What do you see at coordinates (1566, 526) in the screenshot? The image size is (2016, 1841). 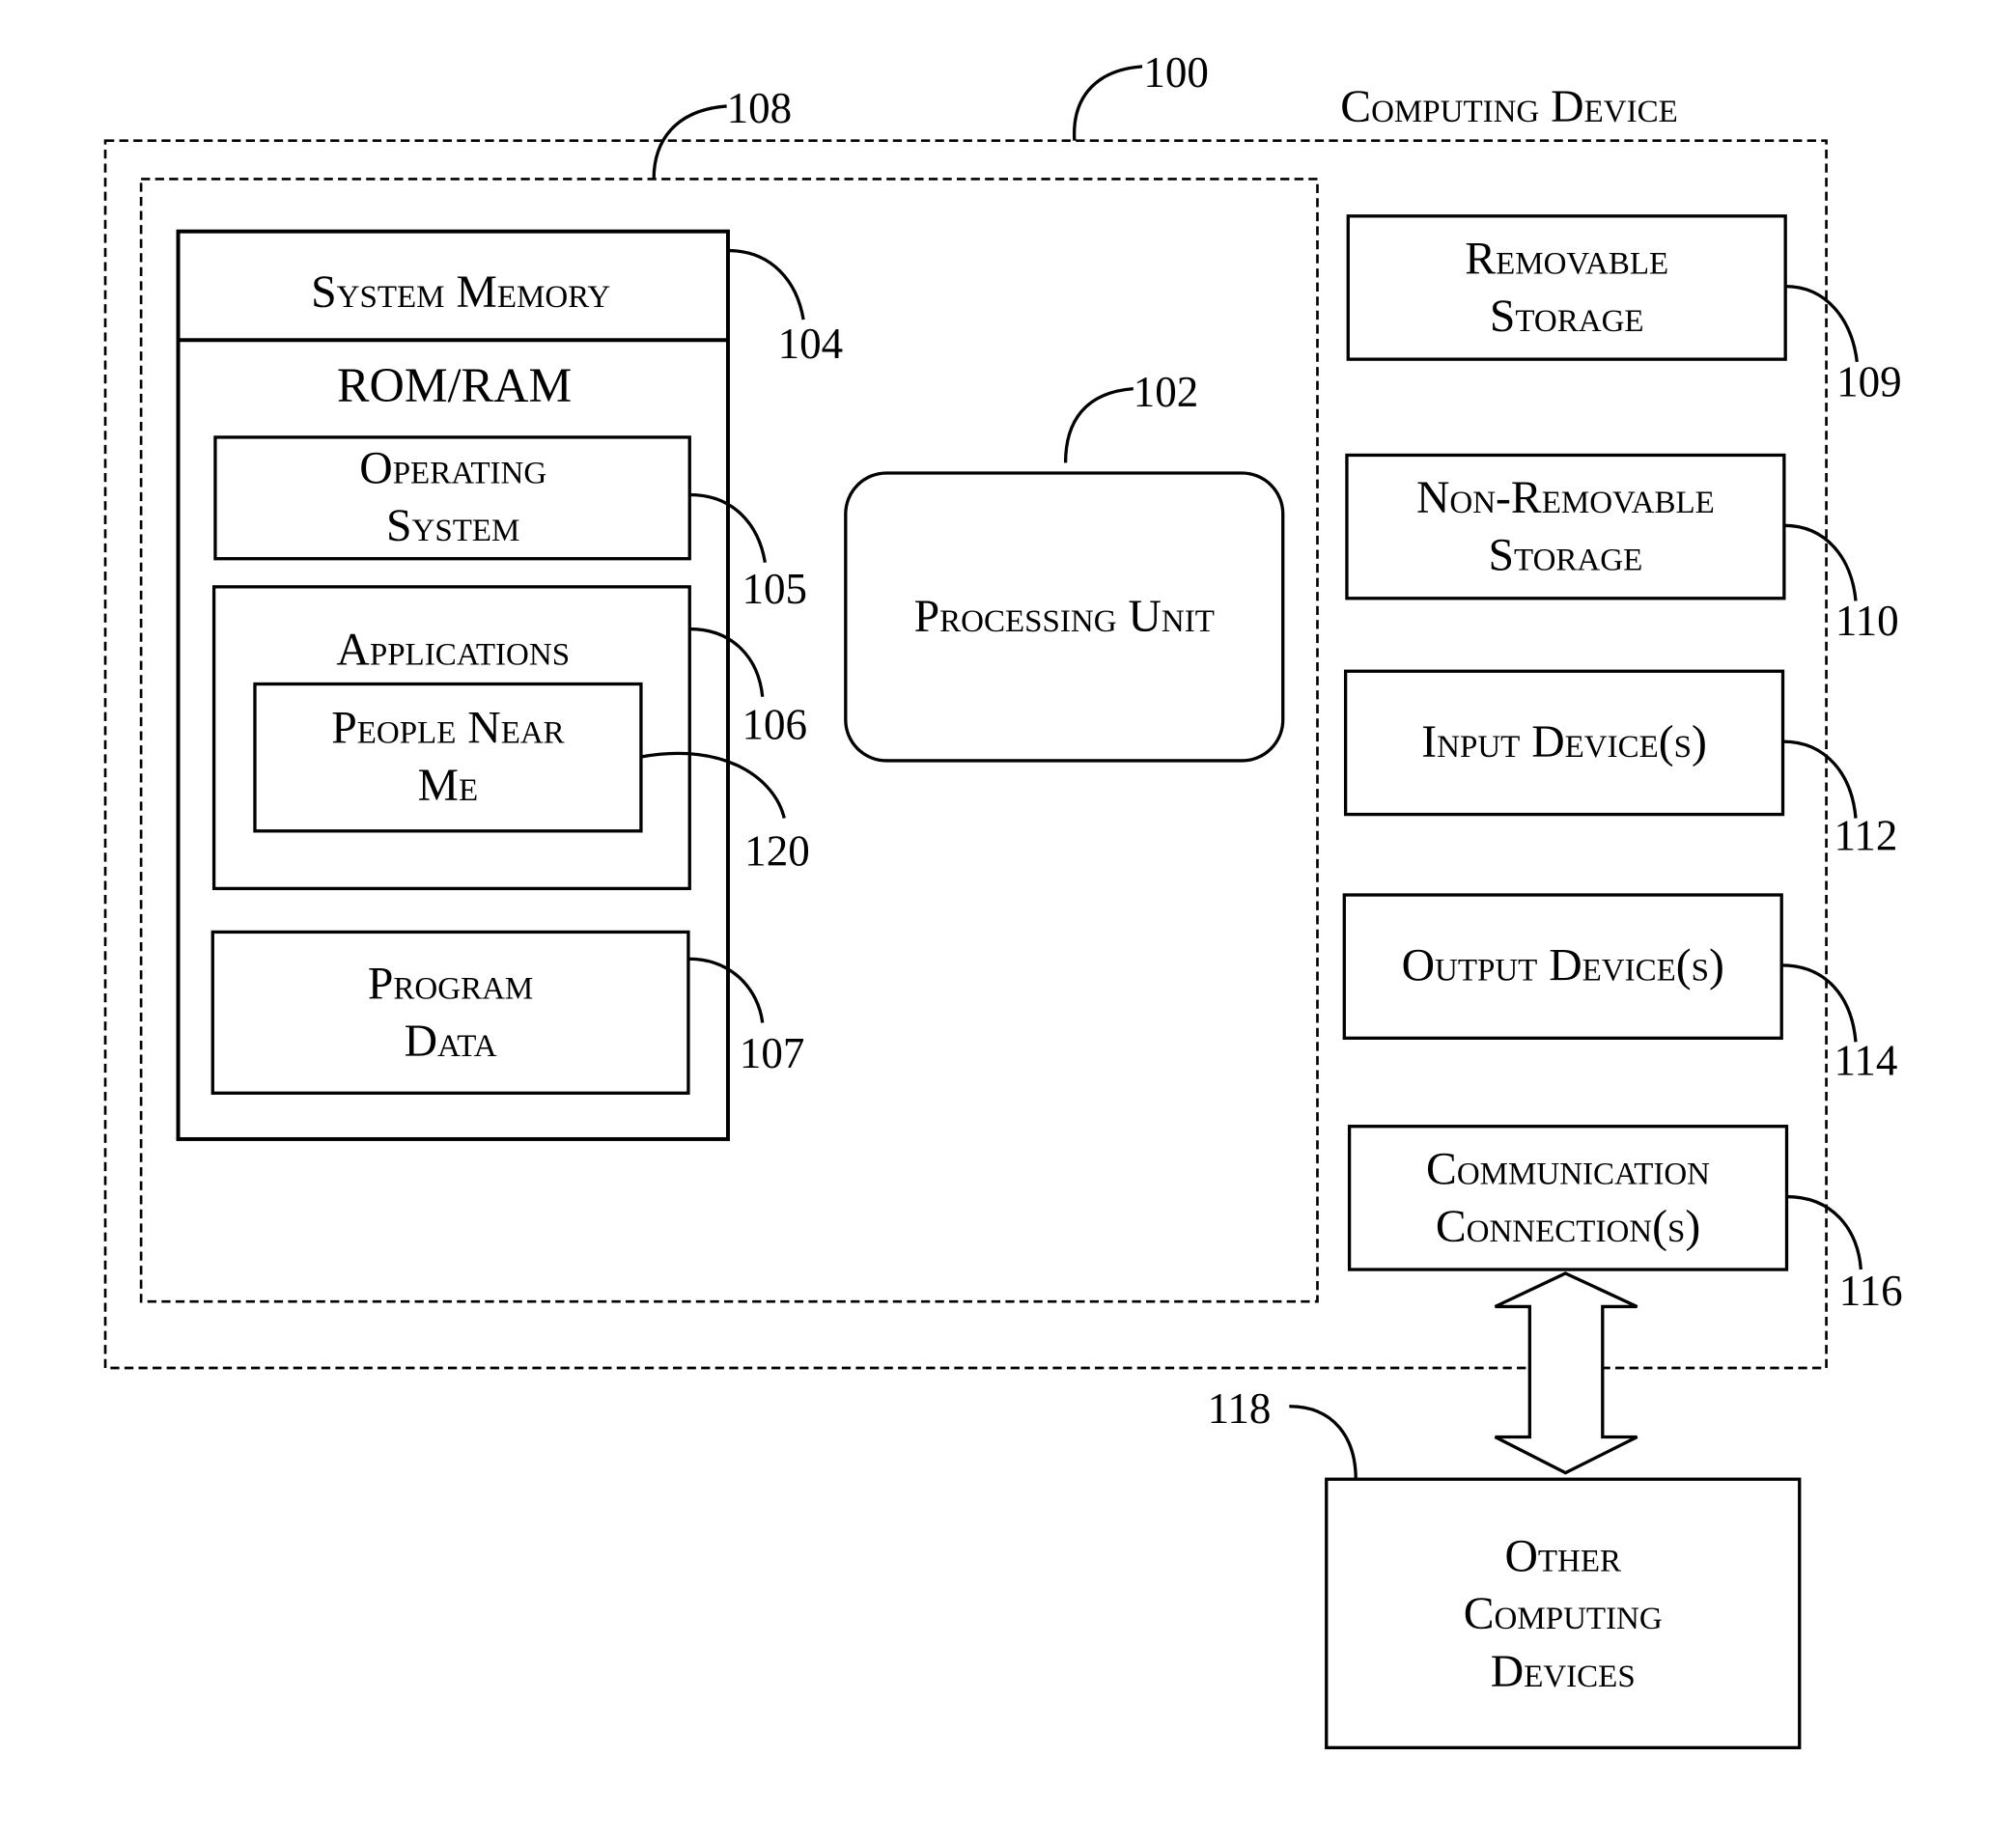 I see `non-removable-storage-block: Non-Removable Storage` at bounding box center [1566, 526].